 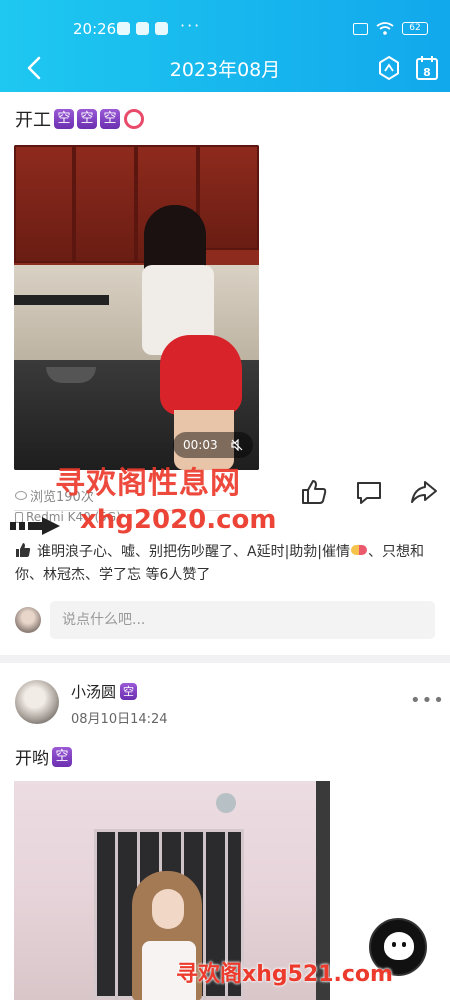 I want to click on post2-author: 小汤圆 空, so click(x=104, y=691).